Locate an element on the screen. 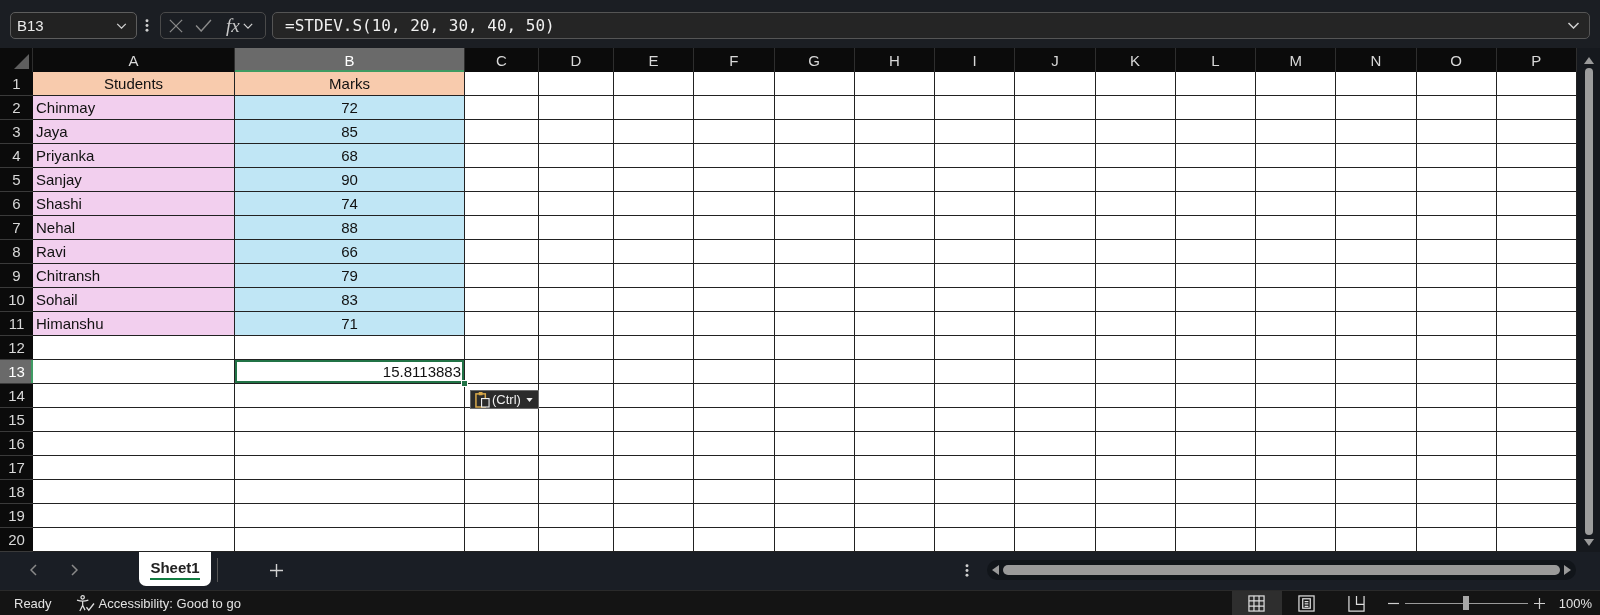  row-header: 7 is located at coordinates (16, 228).